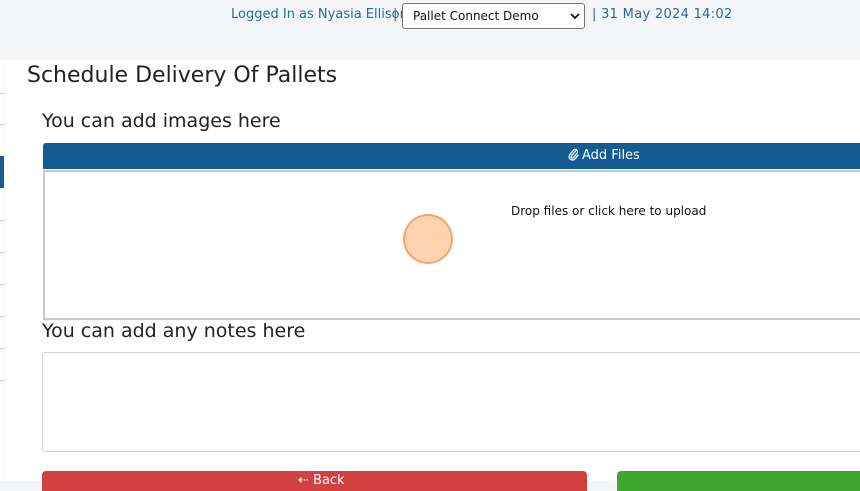  Describe the element at coordinates (575, 16) in the screenshot. I see `chevron-down-icon` at that location.